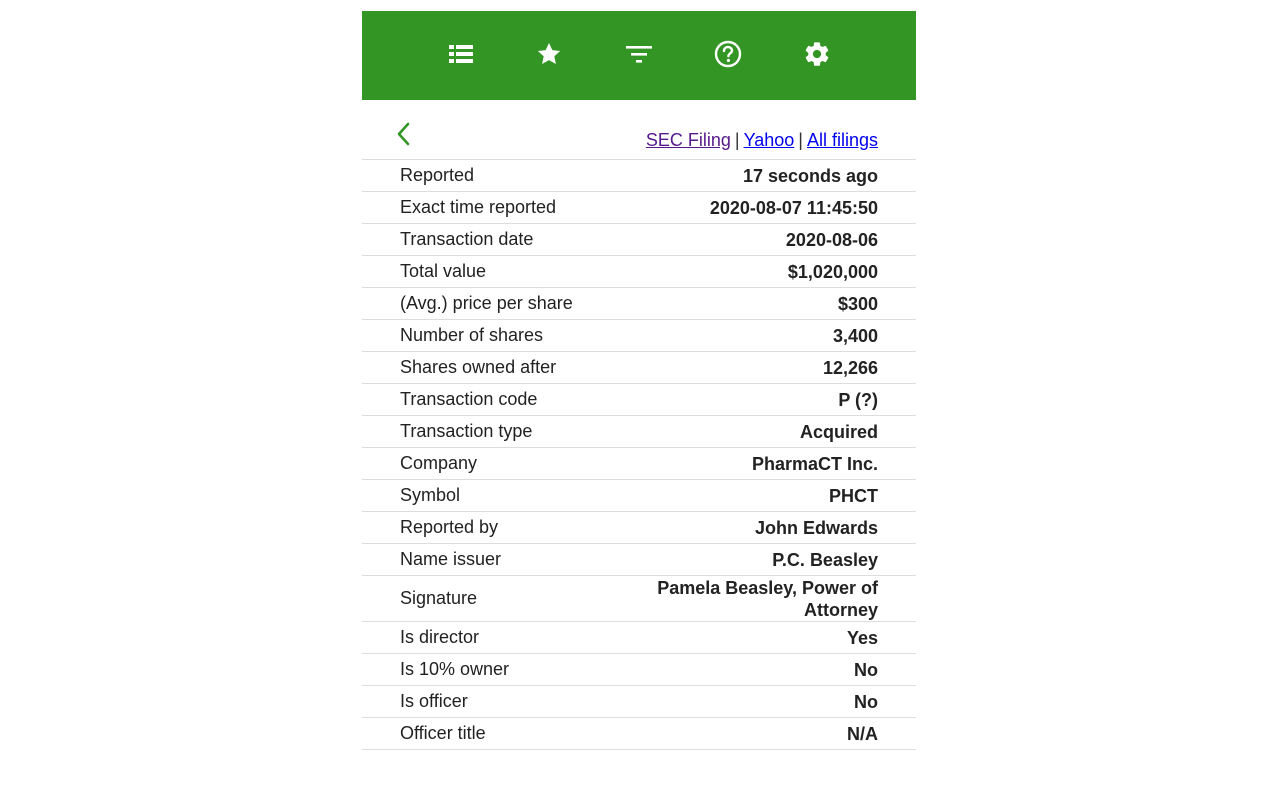  Describe the element at coordinates (443, 271) in the screenshot. I see `detail-label: Total value` at that location.